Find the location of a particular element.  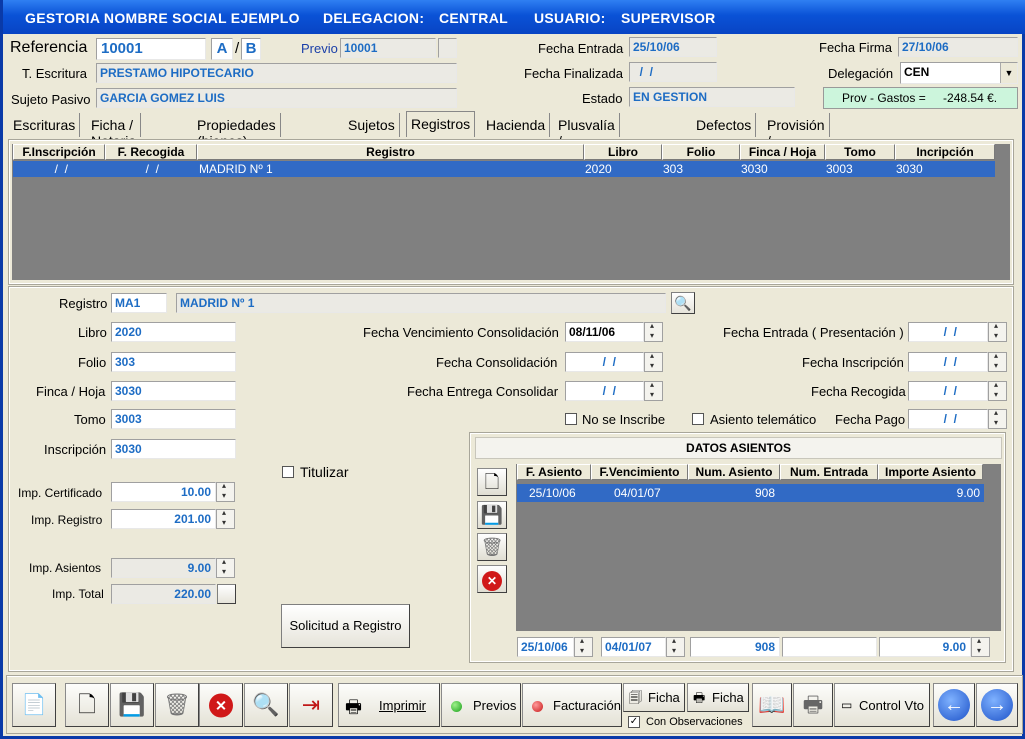

fecha-entrada-field: 25/10/06 is located at coordinates (673, 47).